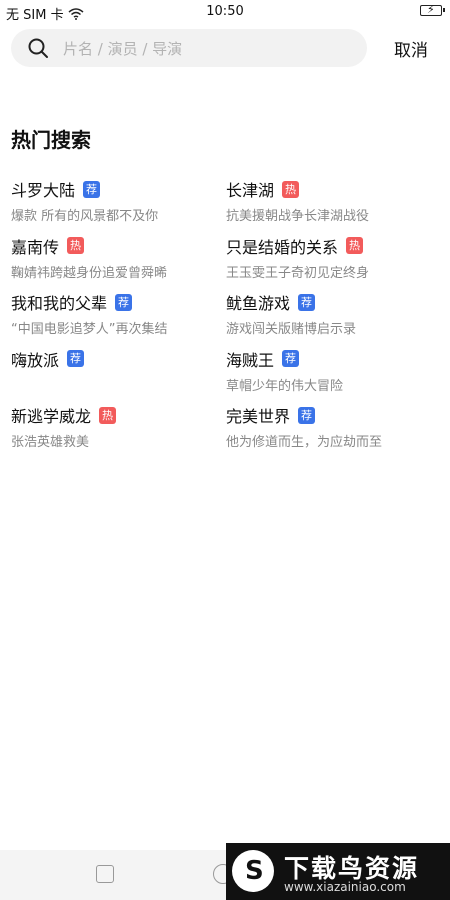  What do you see at coordinates (291, 329) in the screenshot?
I see `hot-search-item-description: 游戏闯关版赌博启示录` at bounding box center [291, 329].